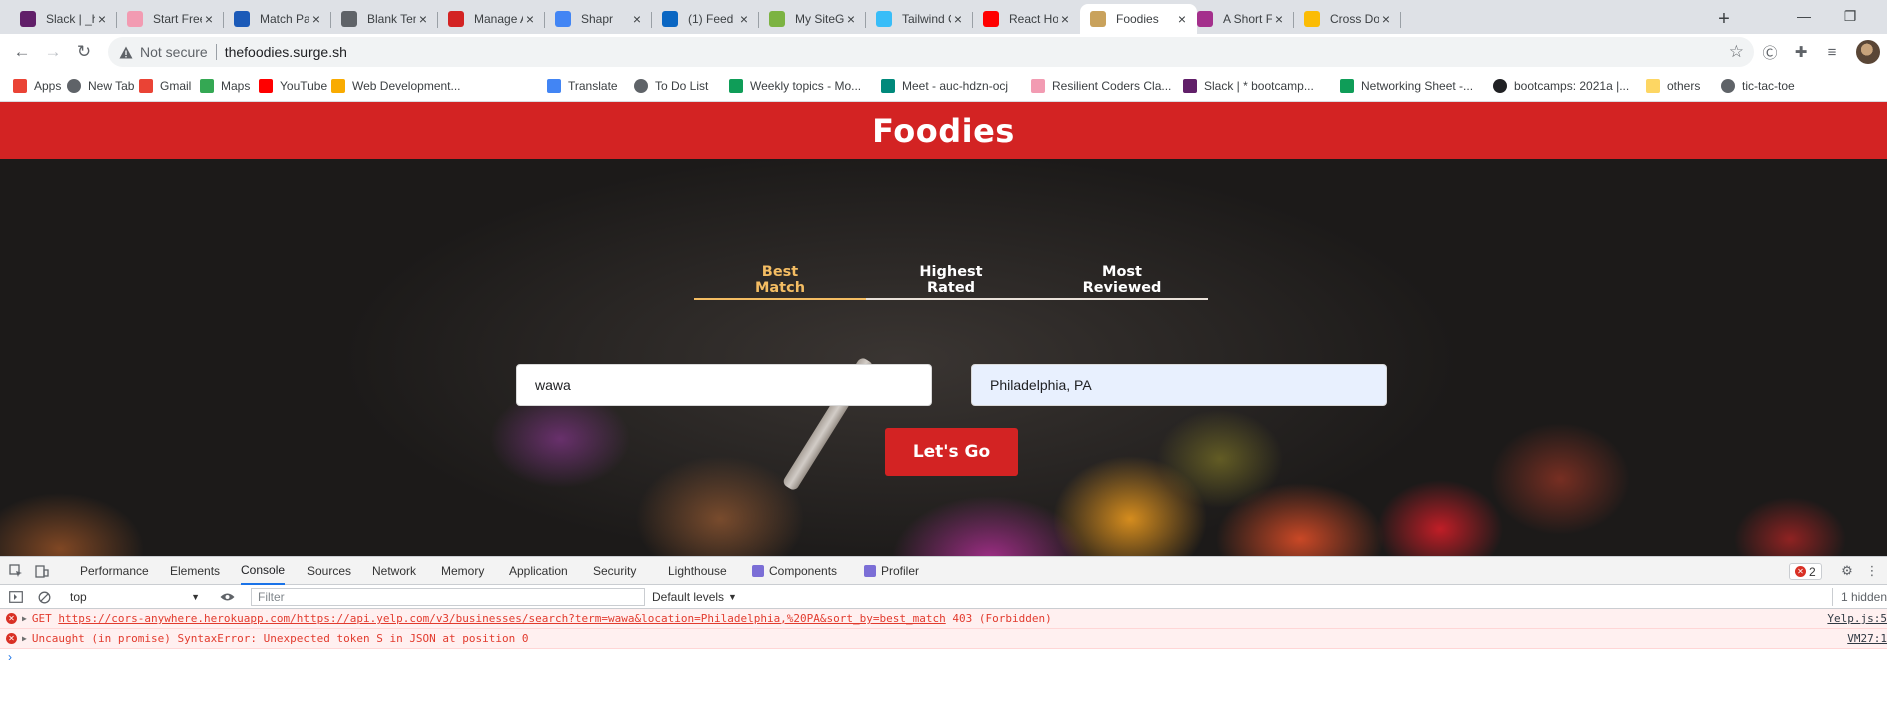  Describe the element at coordinates (63, 19) in the screenshot. I see `browser-tab: Slack | _help×` at that location.